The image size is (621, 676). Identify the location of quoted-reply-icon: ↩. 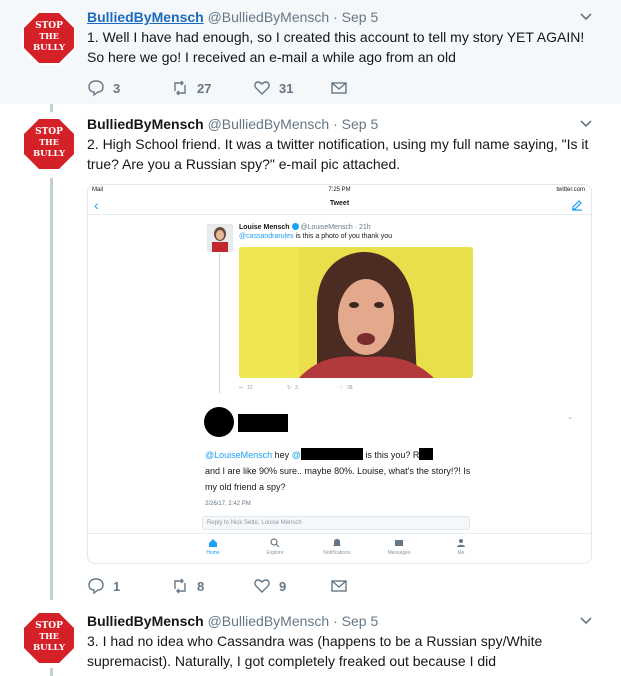
(241, 388).